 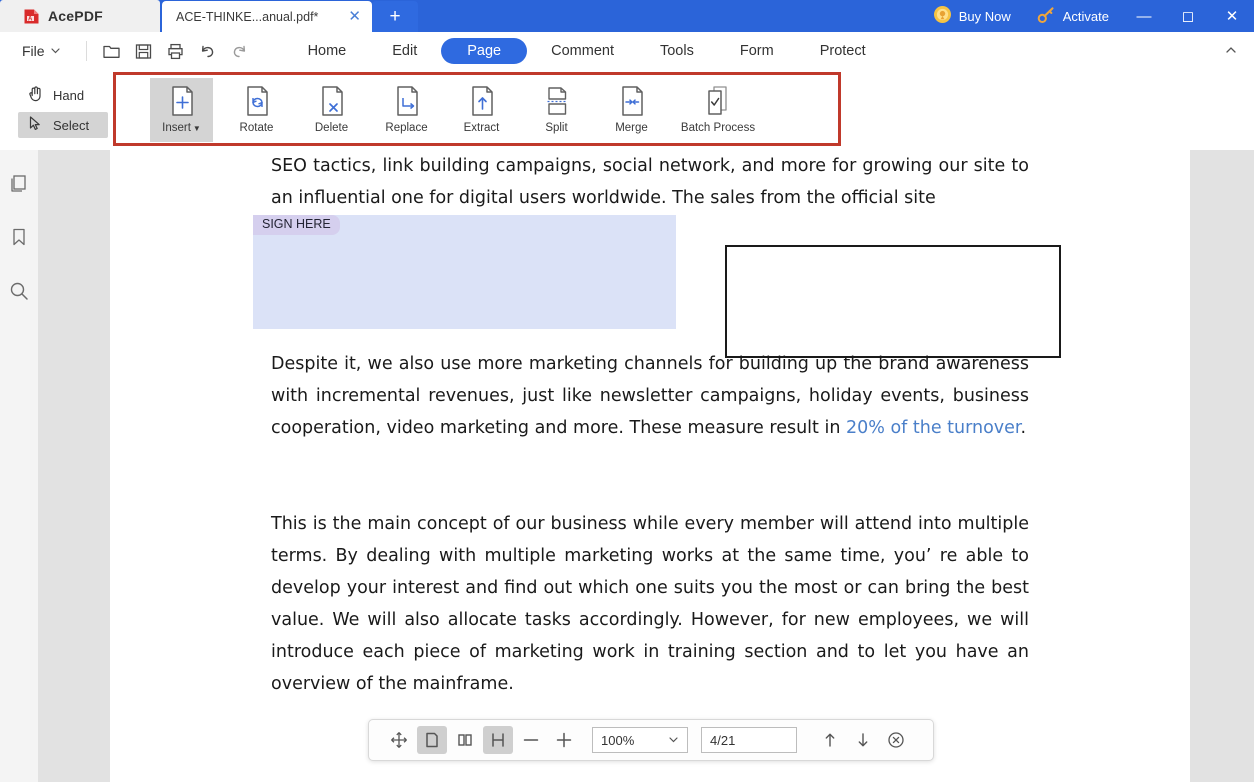 I want to click on toolbar-divider, so click(x=86, y=51).